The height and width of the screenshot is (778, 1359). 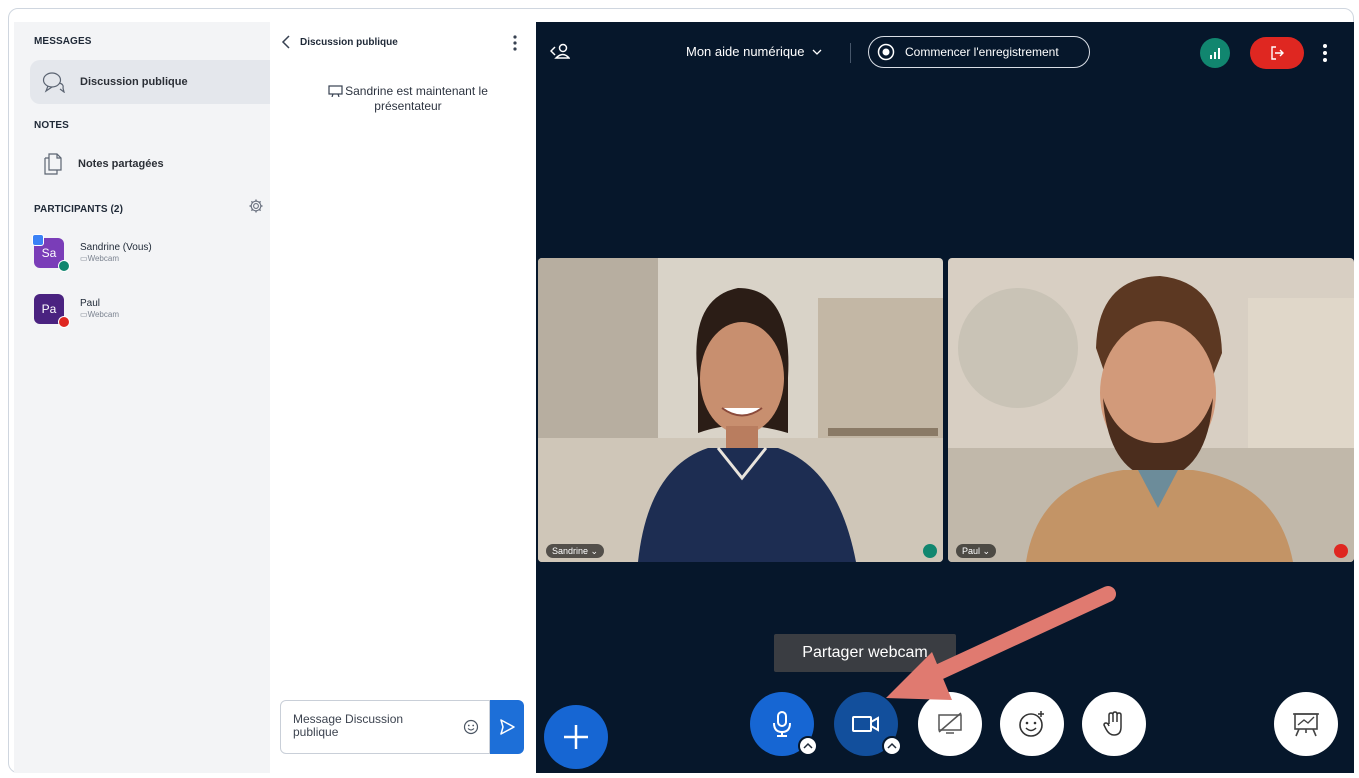 I want to click on connection-status-button, so click(x=1215, y=53).